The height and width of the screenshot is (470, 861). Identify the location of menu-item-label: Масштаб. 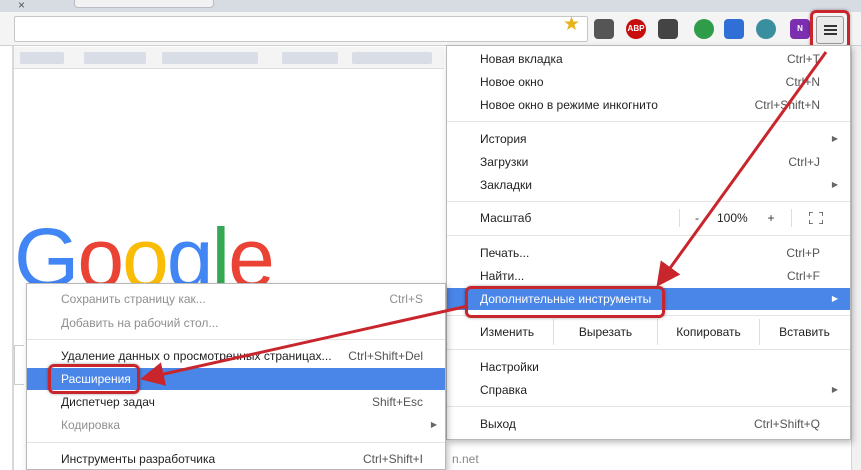
(506, 218).